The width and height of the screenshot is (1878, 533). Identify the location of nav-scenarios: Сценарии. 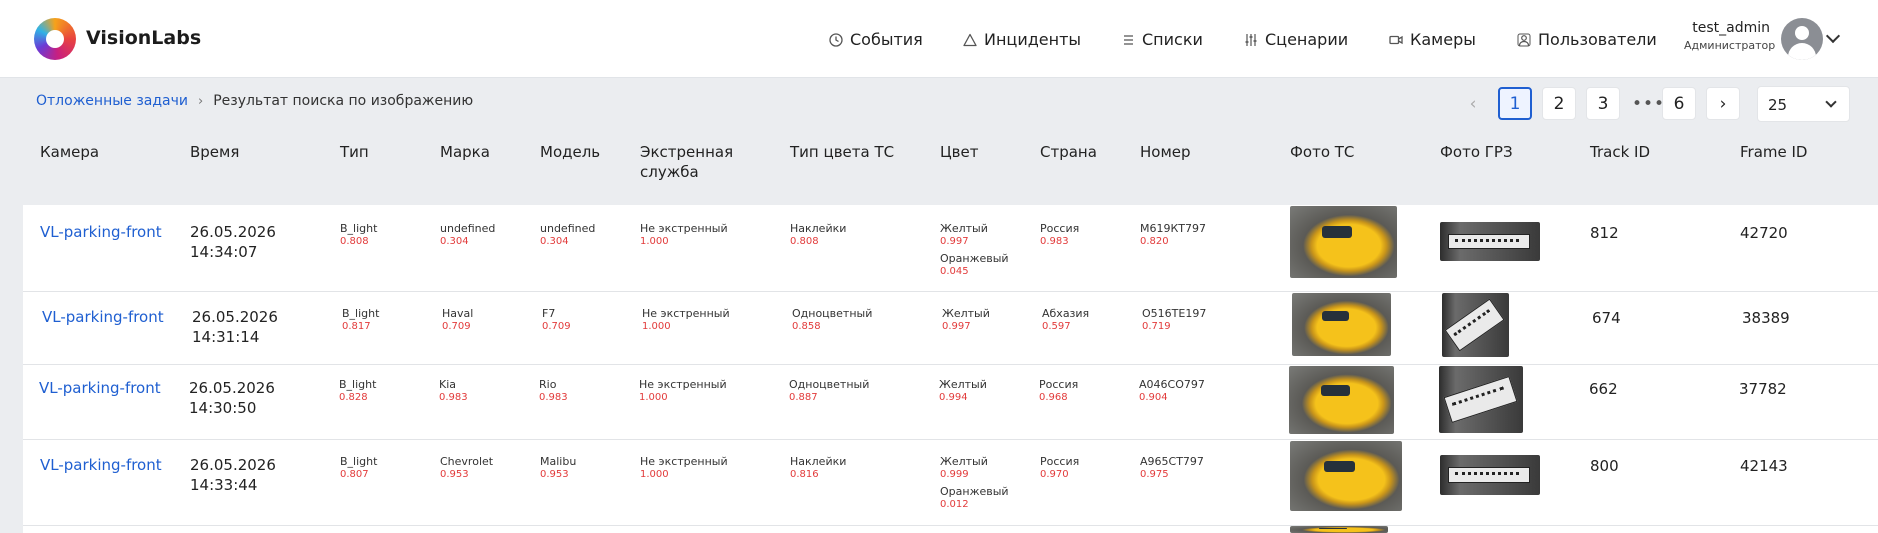
(1296, 39).